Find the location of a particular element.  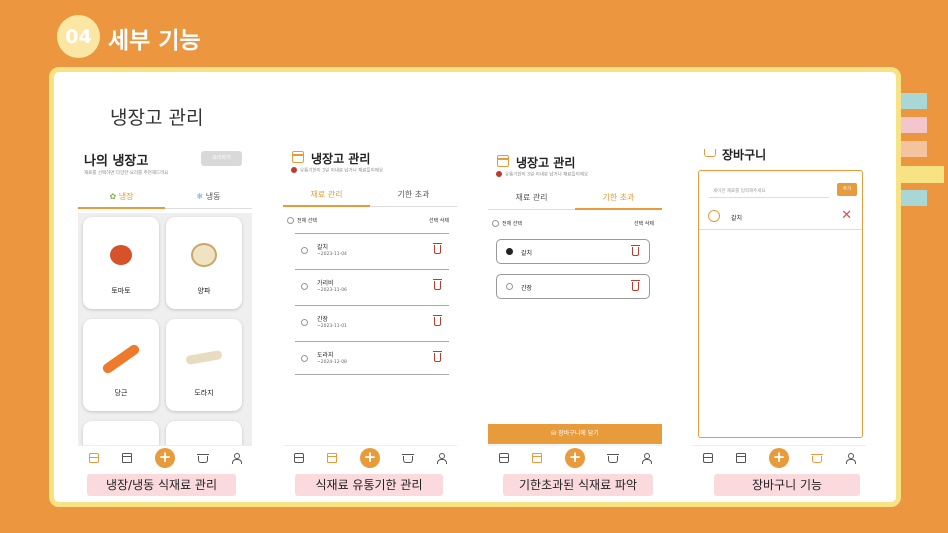

add-ingredient-button: 추가 is located at coordinates (847, 189).